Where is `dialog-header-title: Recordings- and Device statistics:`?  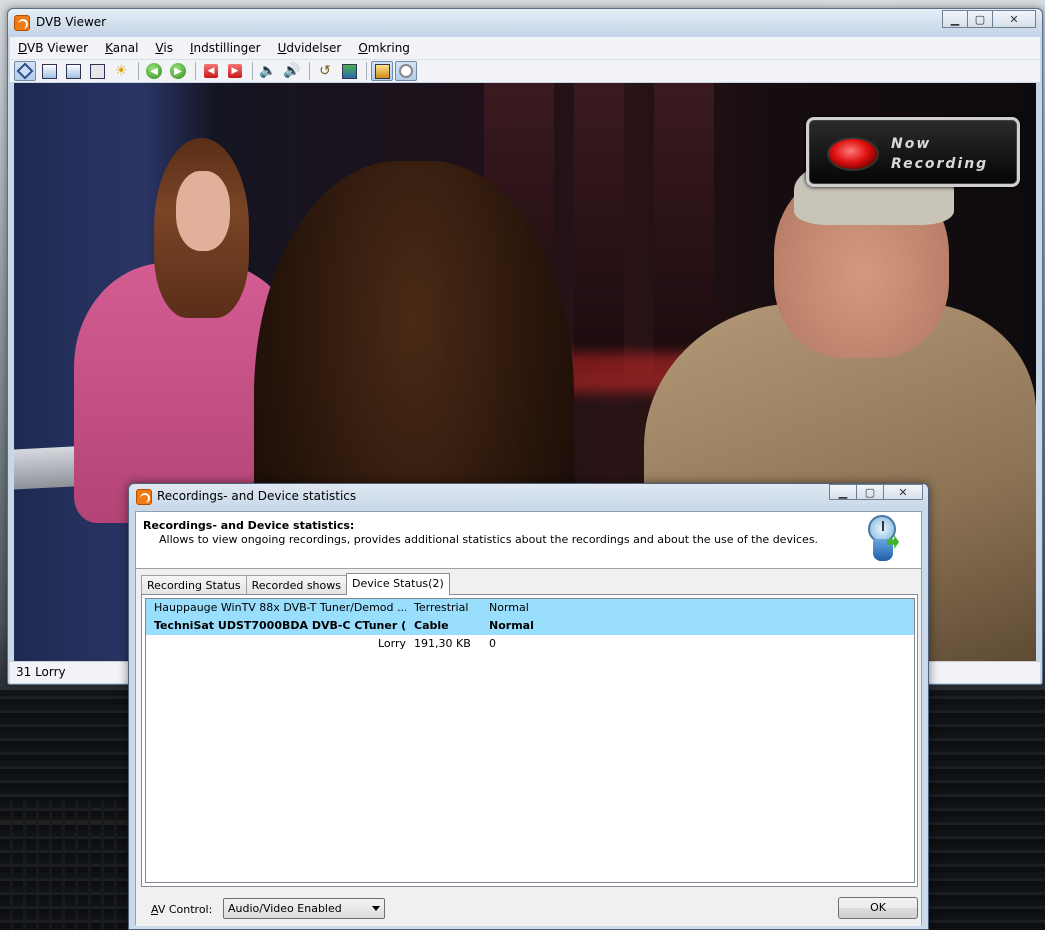 dialog-header-title: Recordings- and Device statistics: is located at coordinates (249, 525).